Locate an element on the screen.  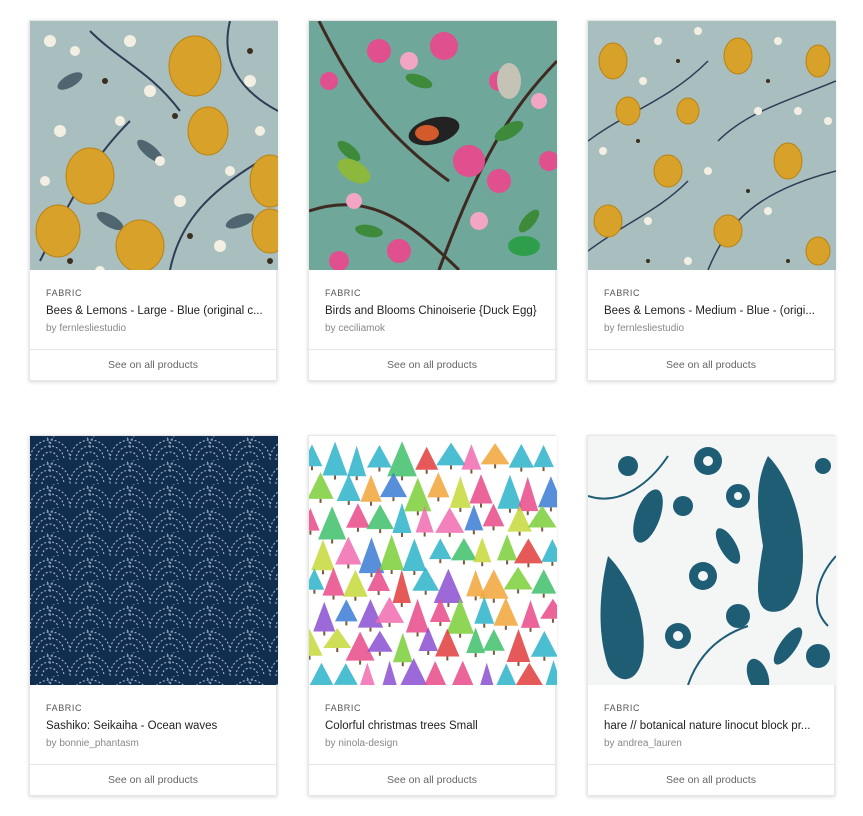
product-image-birds-blooms is located at coordinates (433, 145).